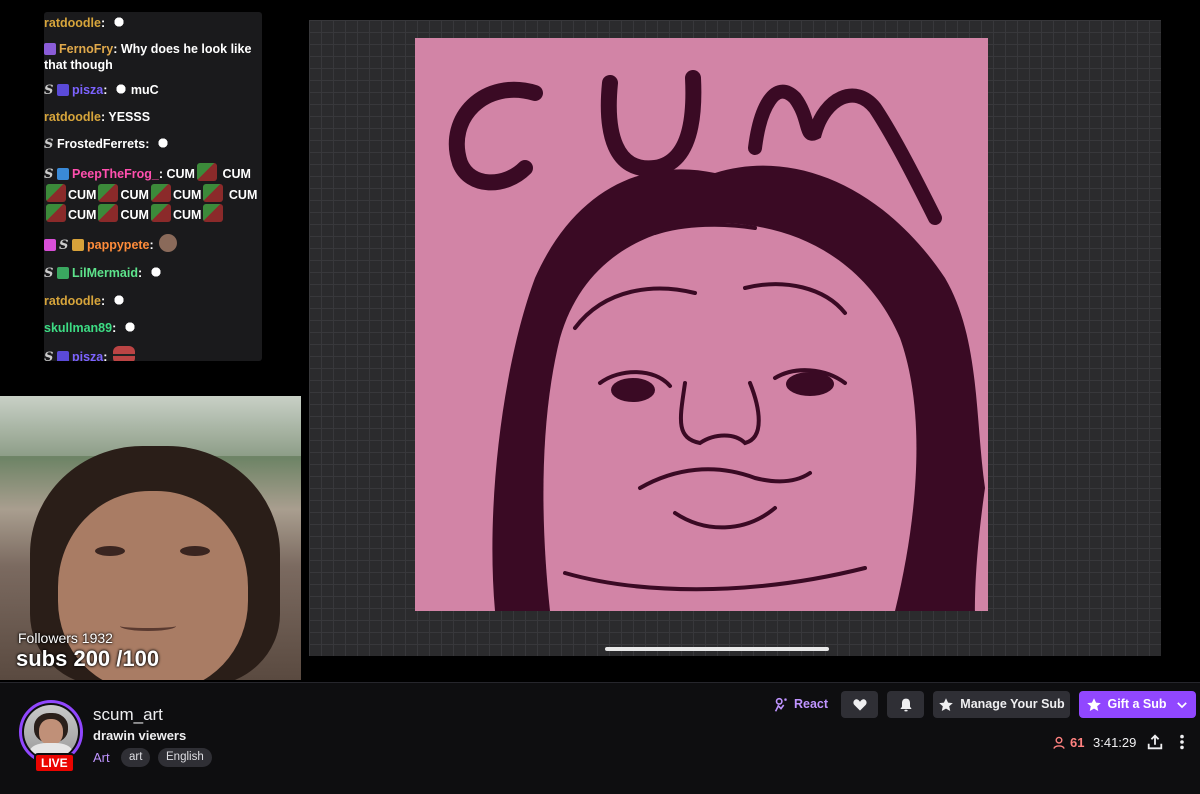 The image size is (1200, 794). Describe the element at coordinates (54, 763) in the screenshot. I see `live-badge: LIVE` at that location.